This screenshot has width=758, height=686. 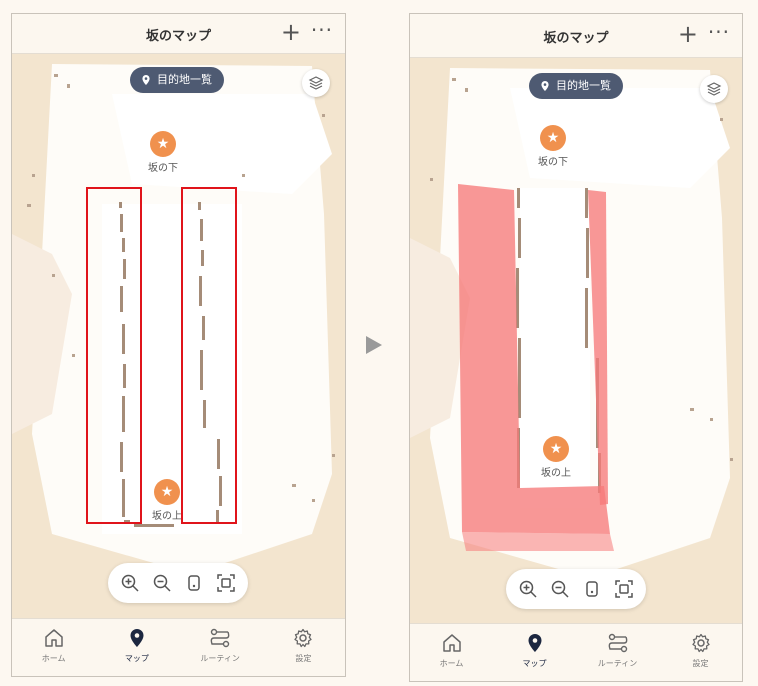 What do you see at coordinates (209, 355) in the screenshot?
I see `highlight-right-wall` at bounding box center [209, 355].